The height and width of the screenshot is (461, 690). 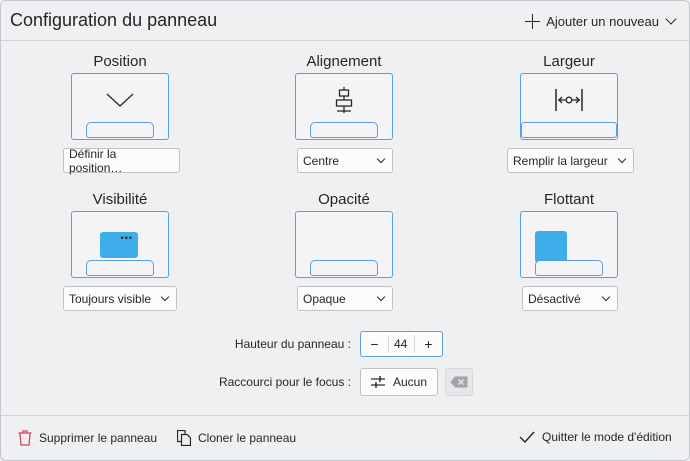 I want to click on copy-icon, so click(x=184, y=438).